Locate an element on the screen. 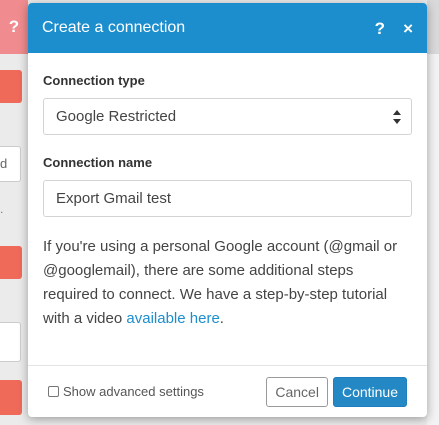 The image size is (439, 425). tutorial-link: available here is located at coordinates (172, 318).